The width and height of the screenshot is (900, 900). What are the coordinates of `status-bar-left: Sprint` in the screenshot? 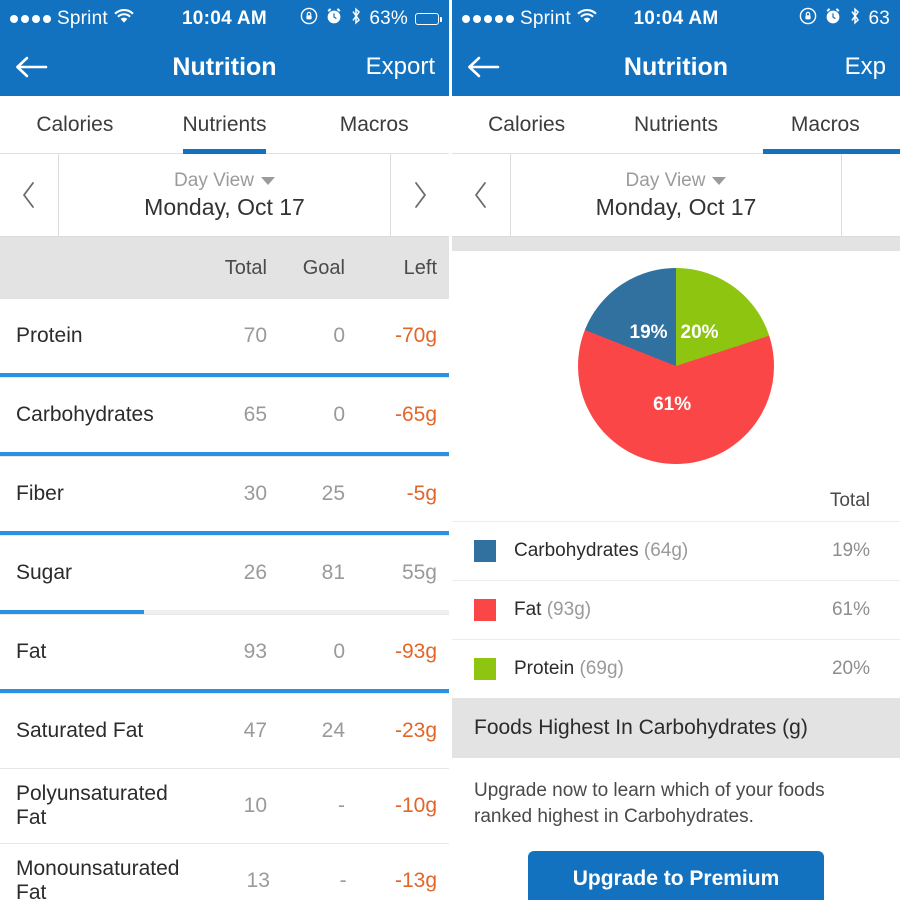 It's located at (529, 19).